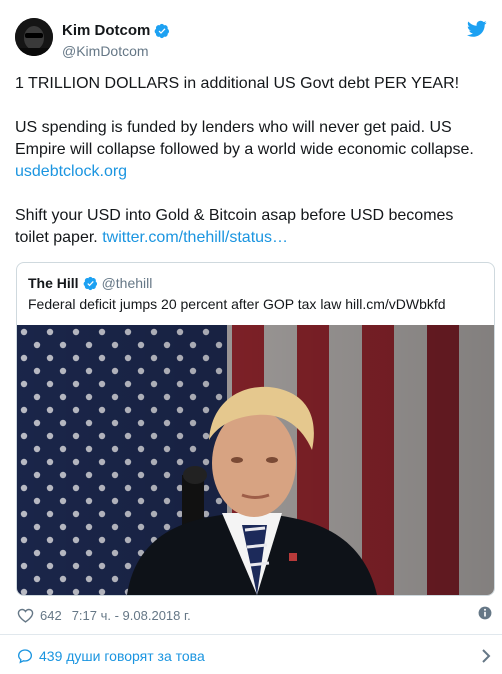 The height and width of the screenshot is (674, 502). I want to click on quoted-tweet-header: The Hill @thehill, so click(90, 283).